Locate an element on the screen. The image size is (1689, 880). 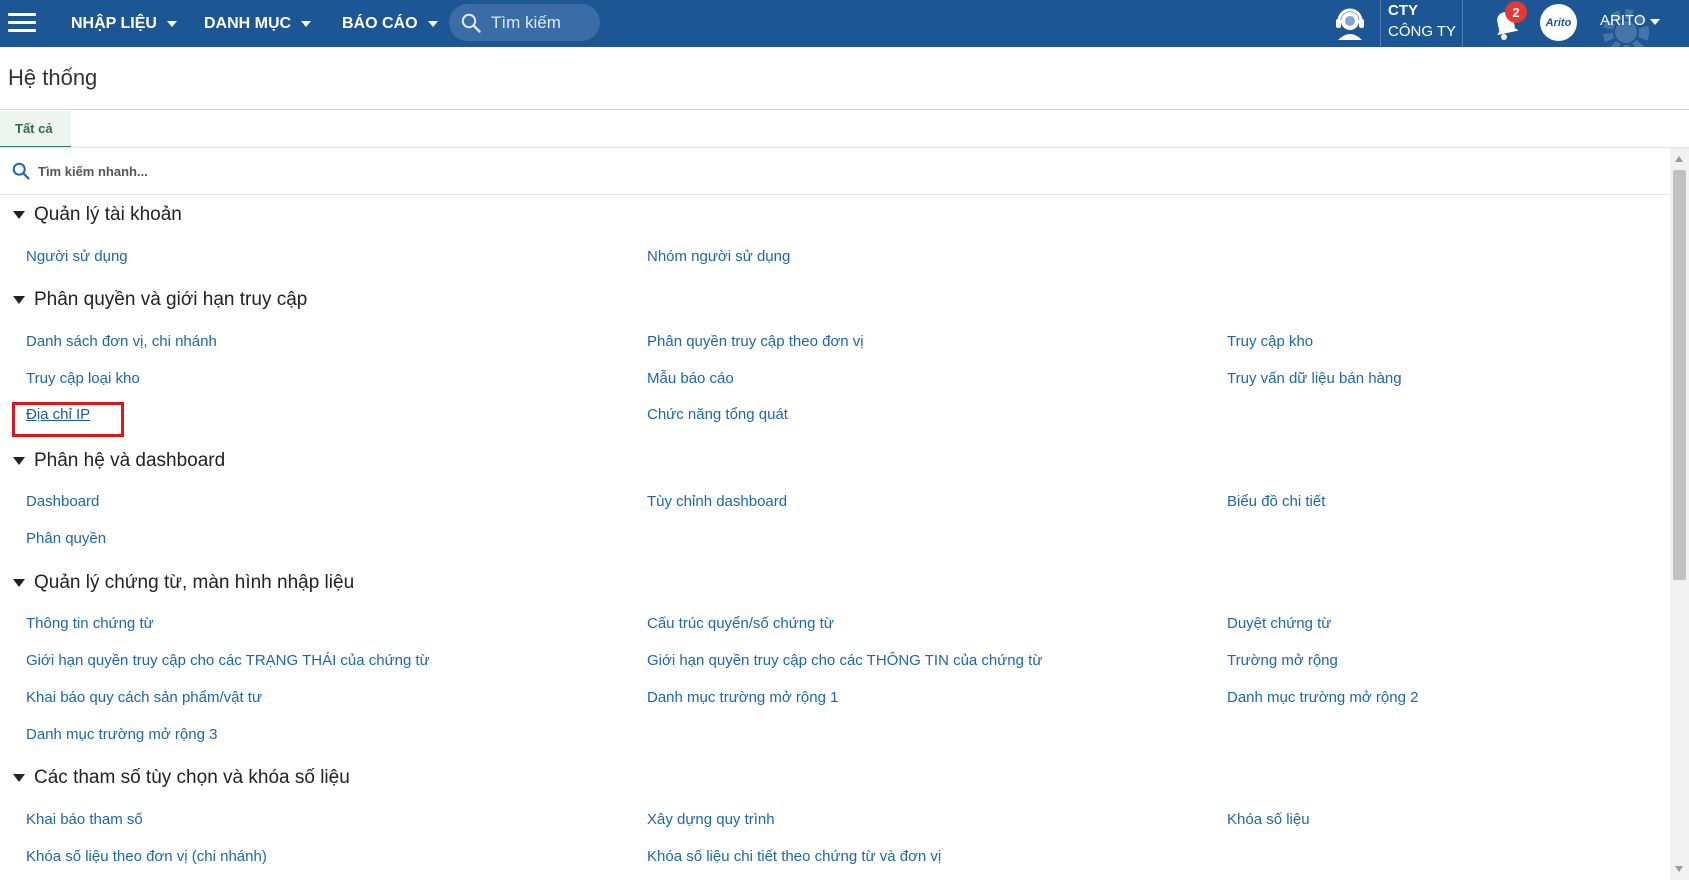
section-header-modules-dashboard: Phân hệ và dashboard is located at coordinates (119, 461).